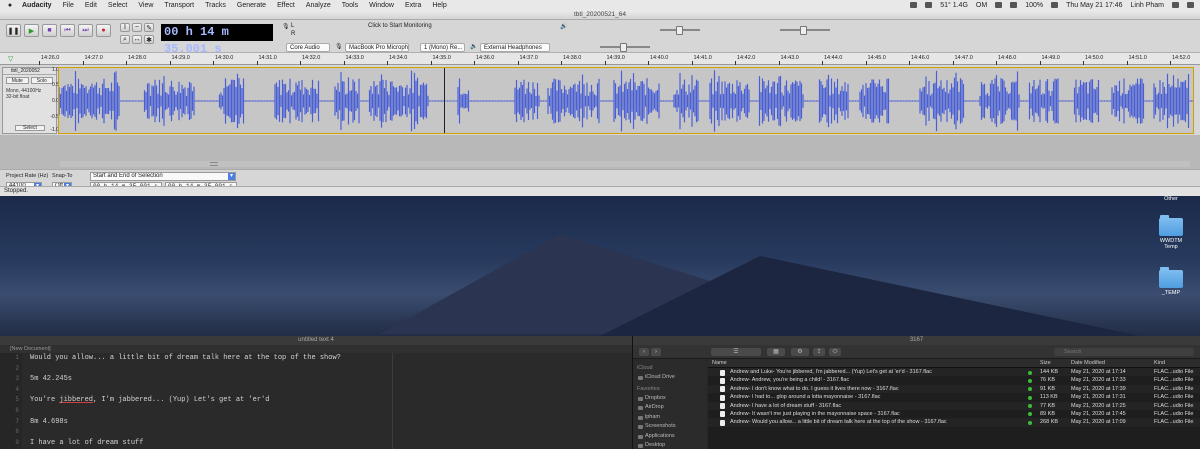 The width and height of the screenshot is (1200, 449). What do you see at coordinates (1014, 5) in the screenshot?
I see `bluetooth-icon` at bounding box center [1014, 5].